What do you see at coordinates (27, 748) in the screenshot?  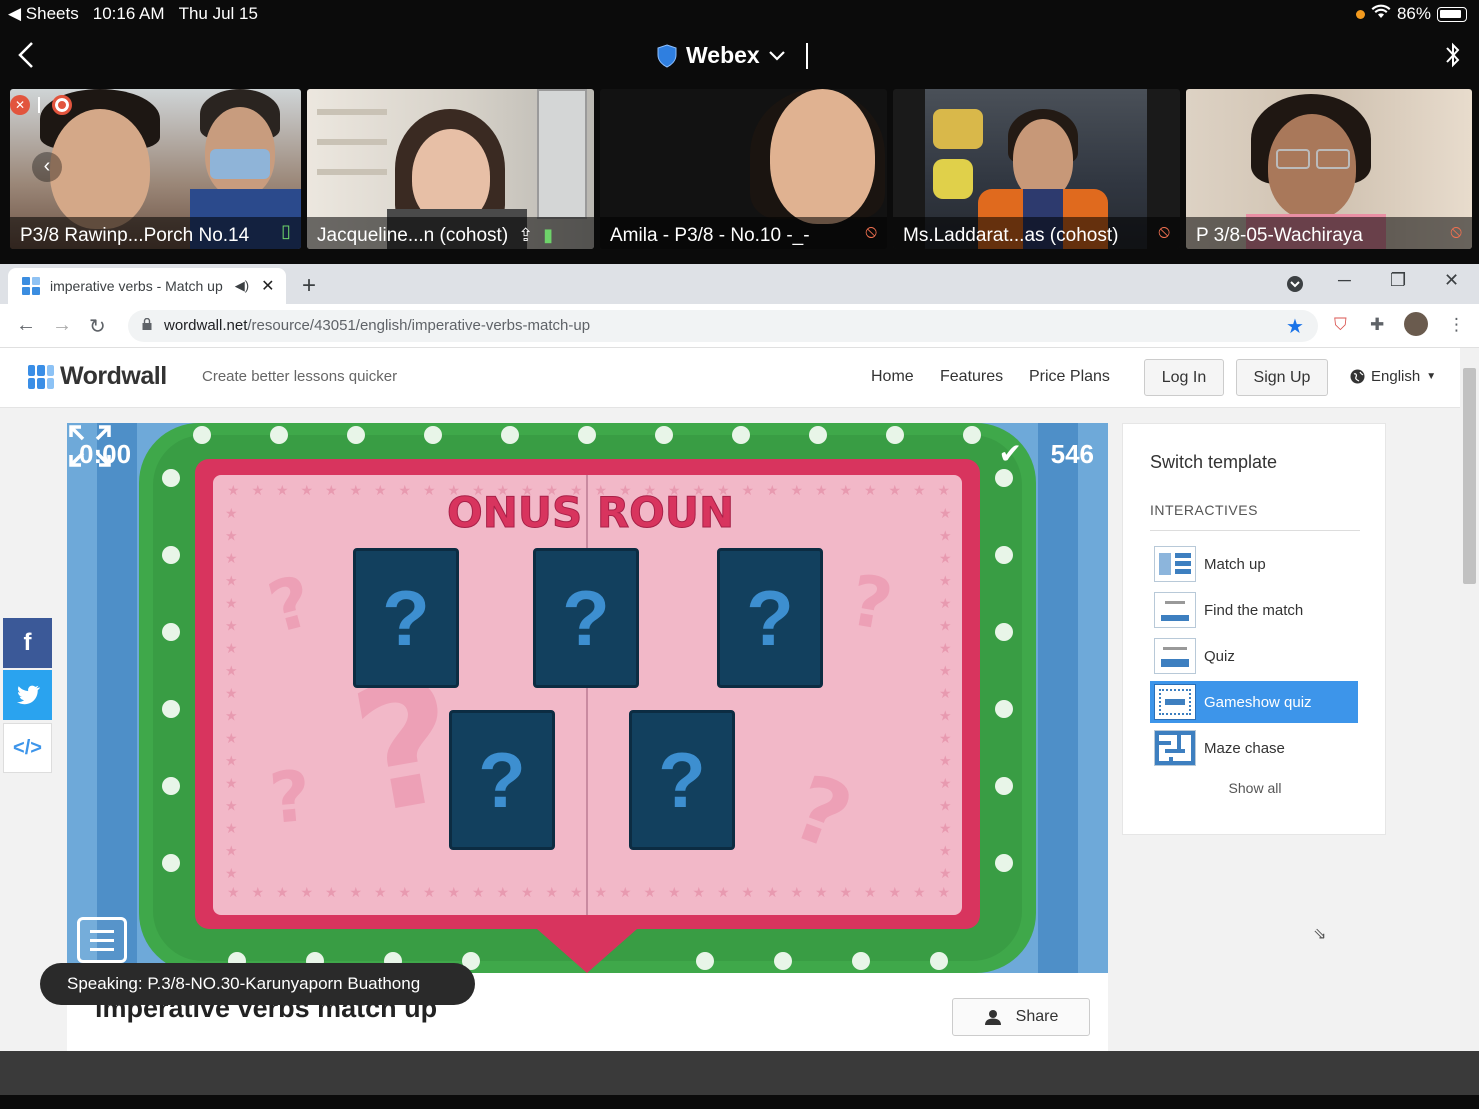 I see `embed-button: </>` at bounding box center [27, 748].